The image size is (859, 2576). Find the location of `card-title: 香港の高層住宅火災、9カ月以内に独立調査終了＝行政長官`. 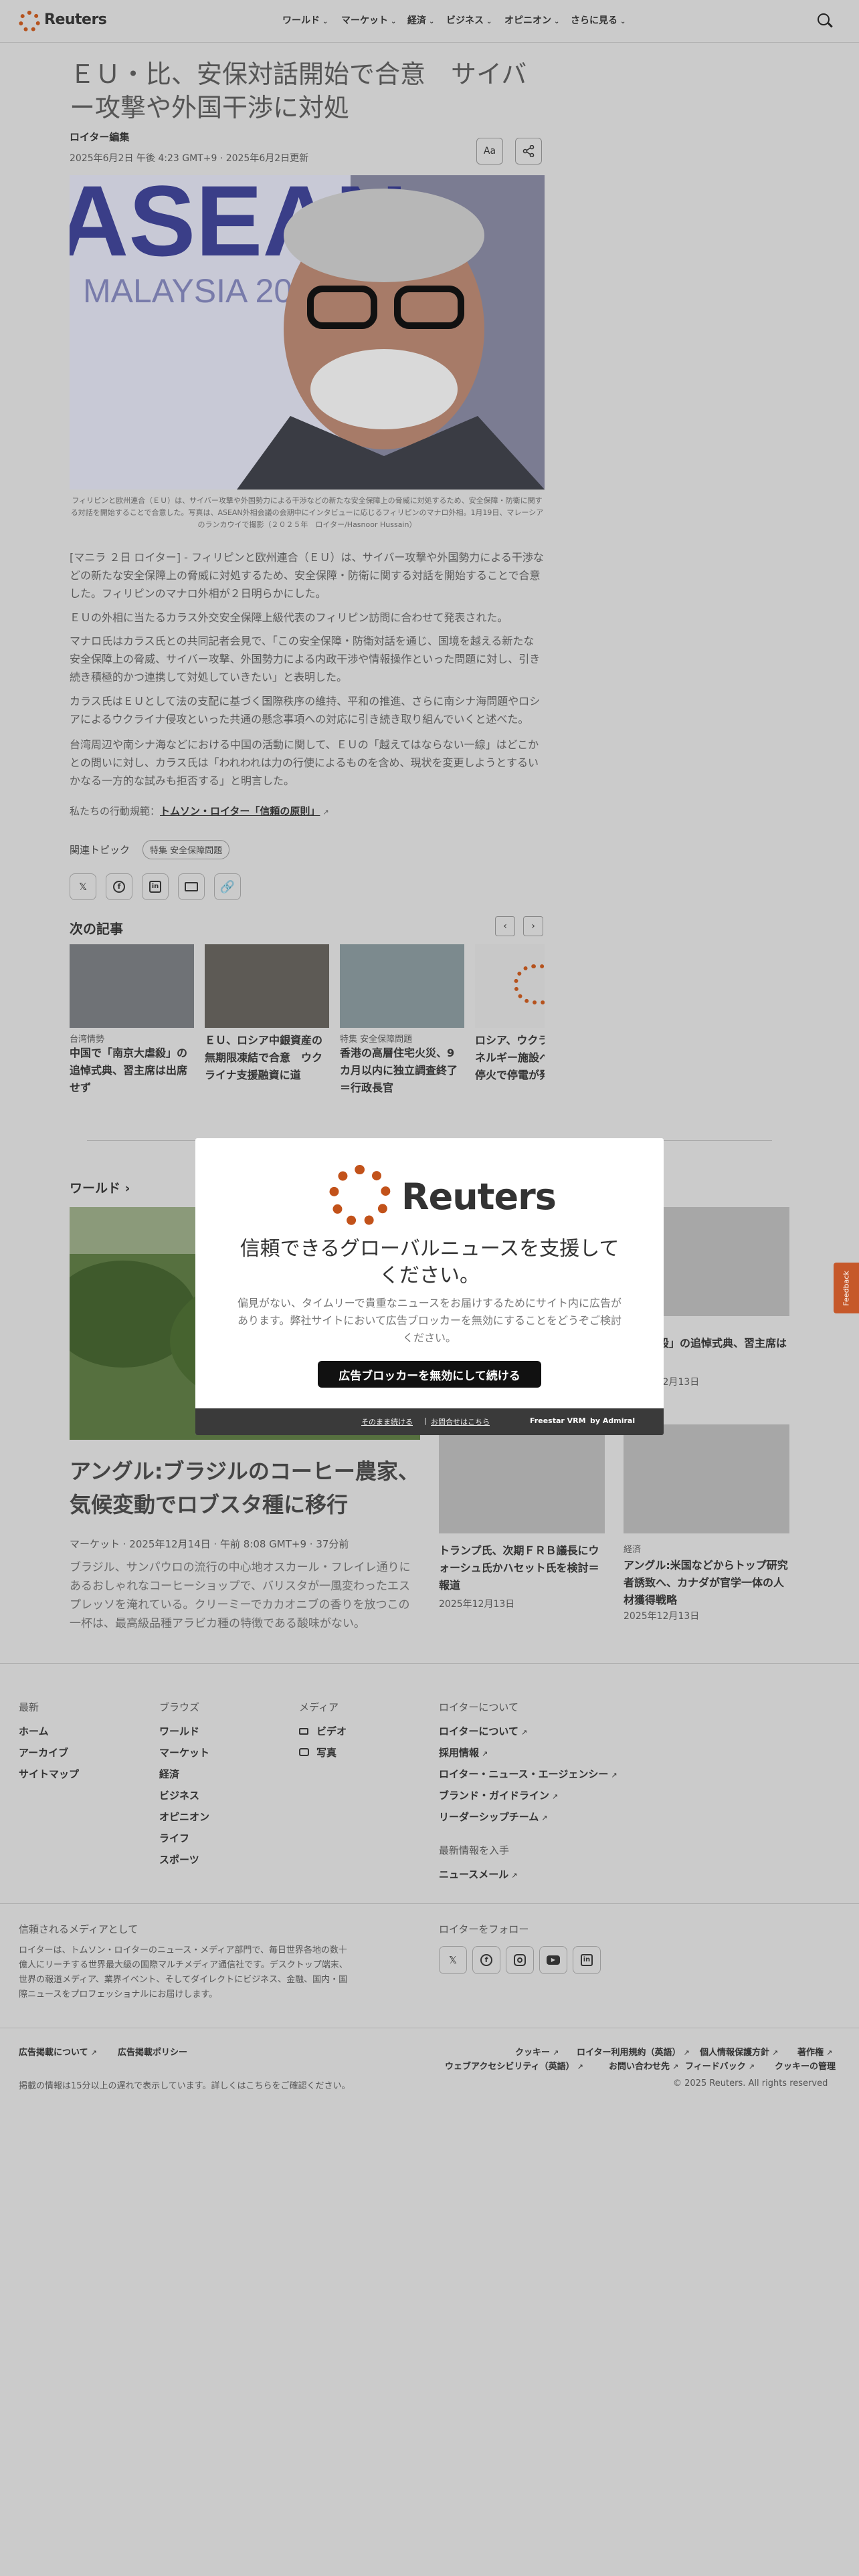

card-title: 香港の高層住宅火災、9カ月以内に独立調査終了＝行政長官 is located at coordinates (402, 1071).